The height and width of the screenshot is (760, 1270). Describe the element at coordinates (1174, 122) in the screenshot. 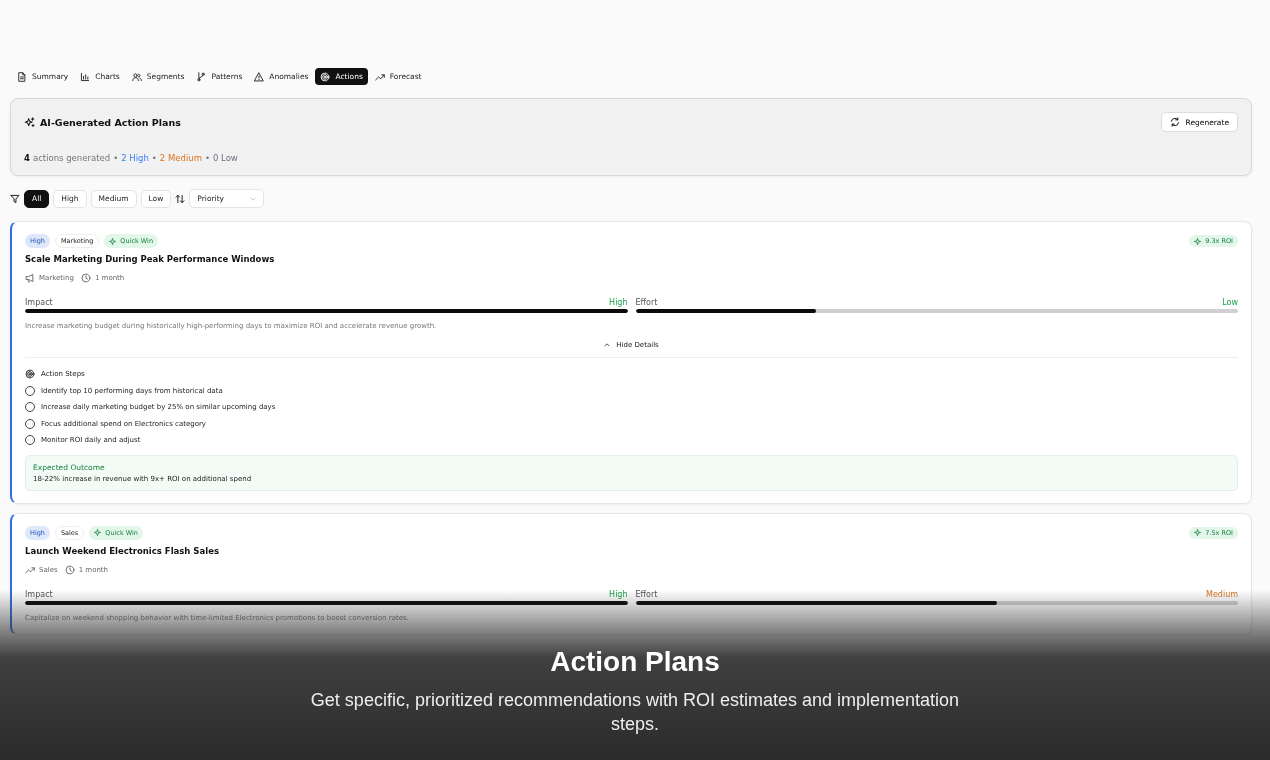

I see `refresh-icon` at that location.